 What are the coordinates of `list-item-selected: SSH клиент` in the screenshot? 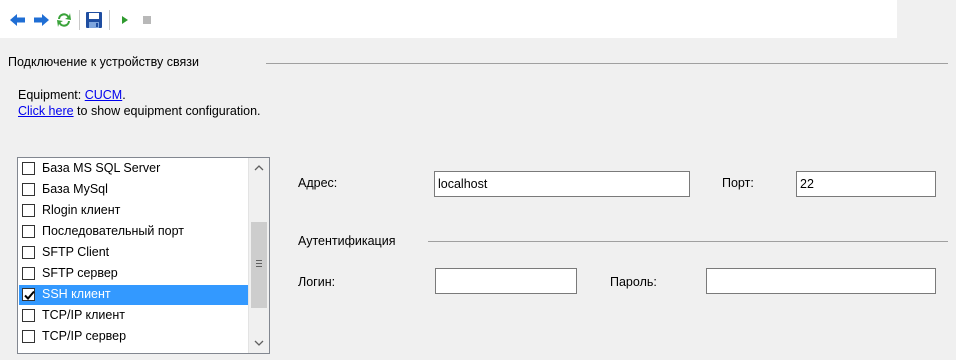 It's located at (133, 295).